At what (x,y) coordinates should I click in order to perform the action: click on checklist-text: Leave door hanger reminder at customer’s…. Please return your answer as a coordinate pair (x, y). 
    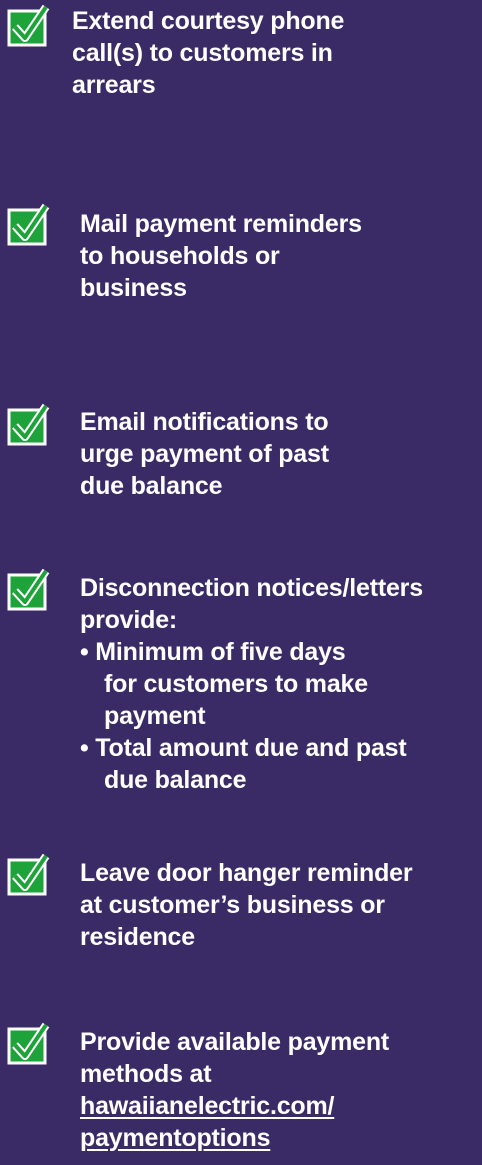
    Looking at the image, I should click on (246, 905).